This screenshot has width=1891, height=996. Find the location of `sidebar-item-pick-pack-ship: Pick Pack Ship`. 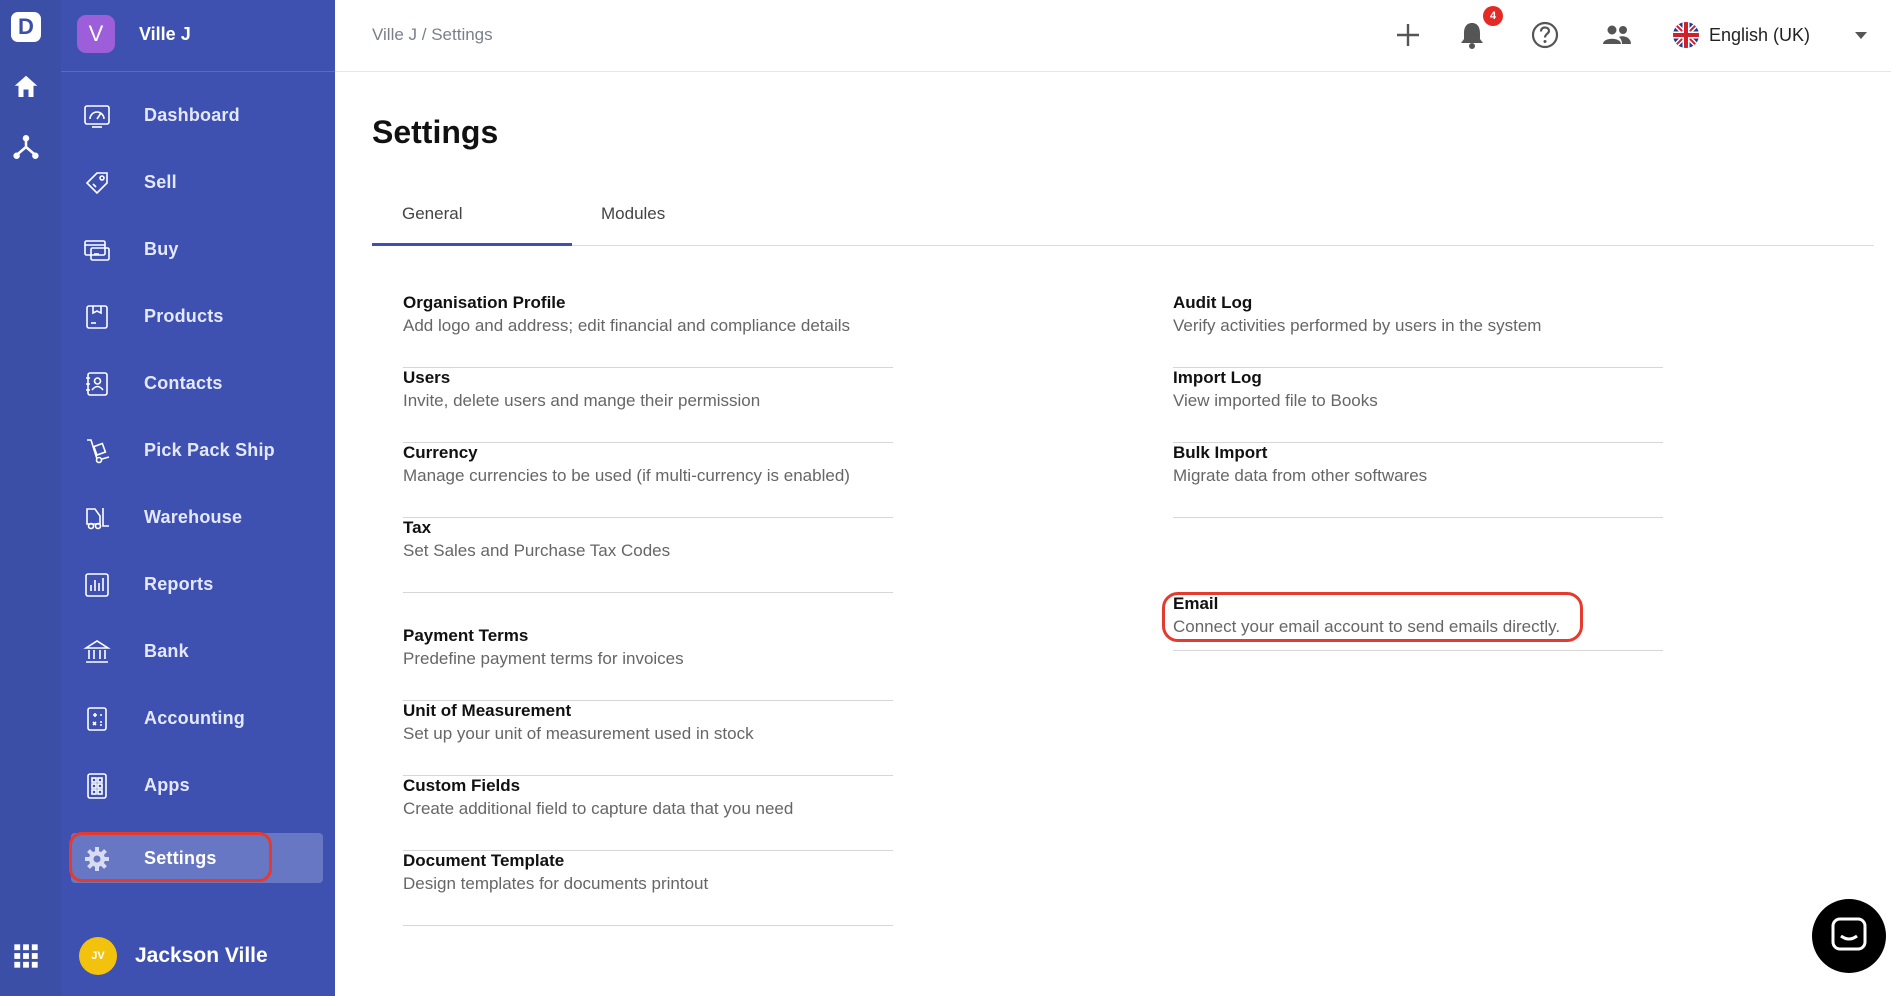

sidebar-item-pick-pack-ship: Pick Pack Ship is located at coordinates (197, 450).